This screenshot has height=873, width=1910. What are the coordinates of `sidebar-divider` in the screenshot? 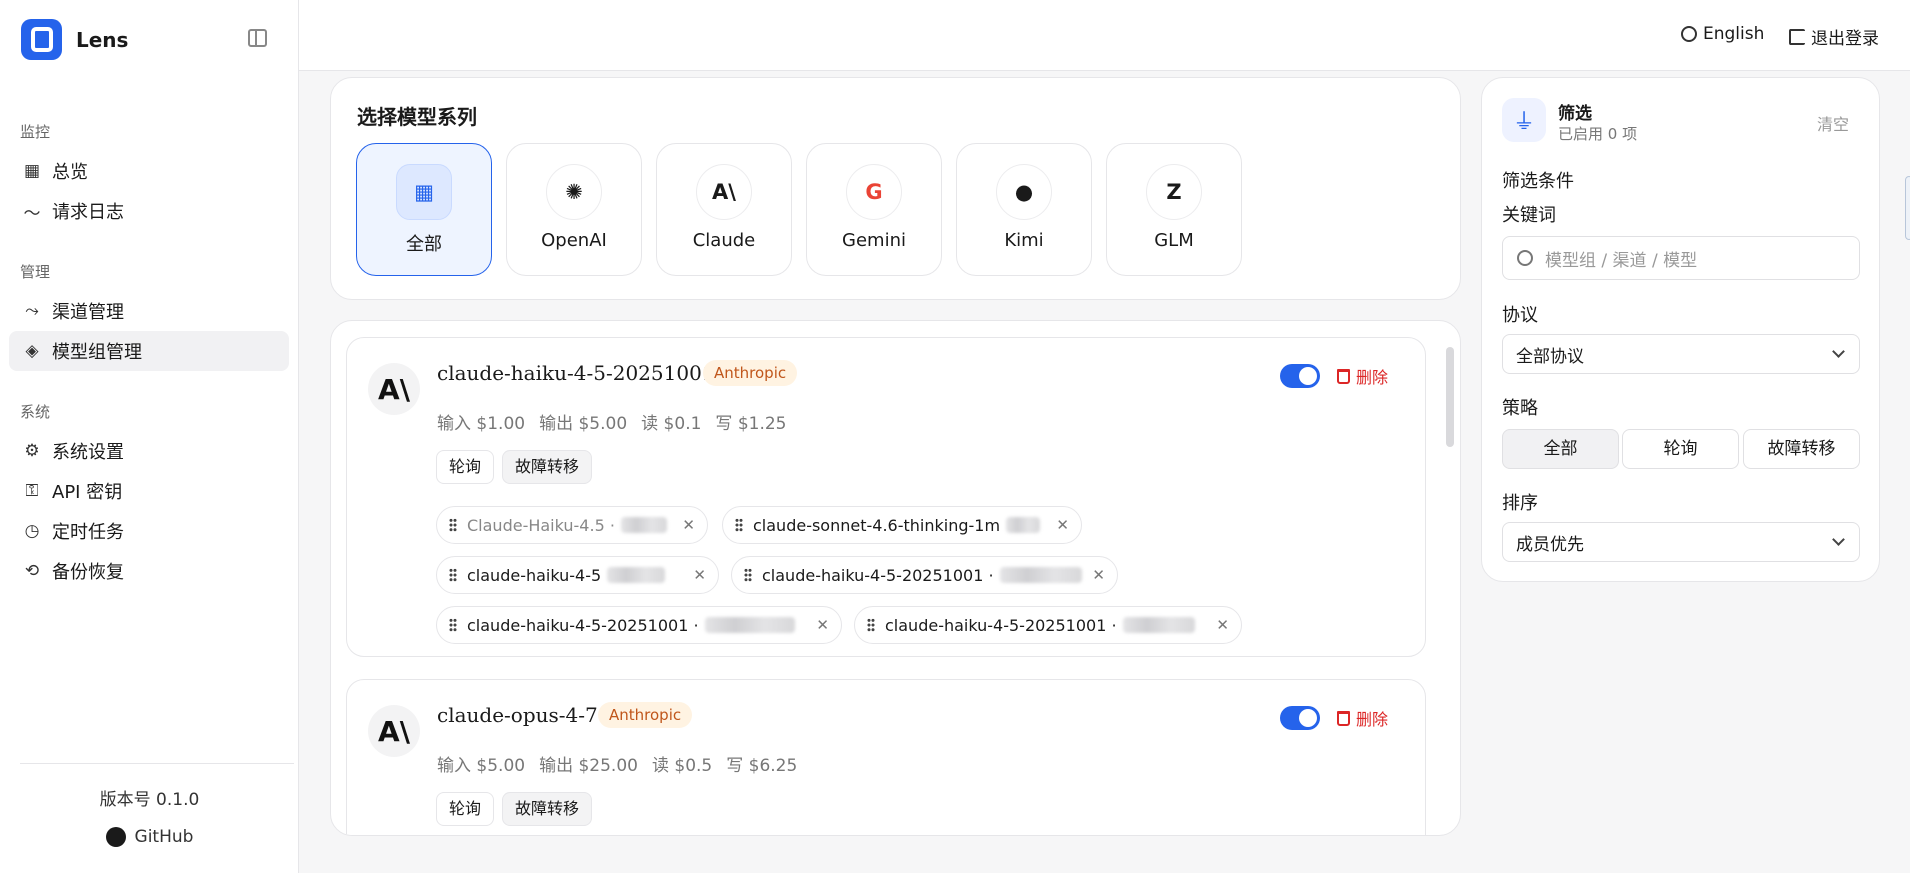 It's located at (157, 763).